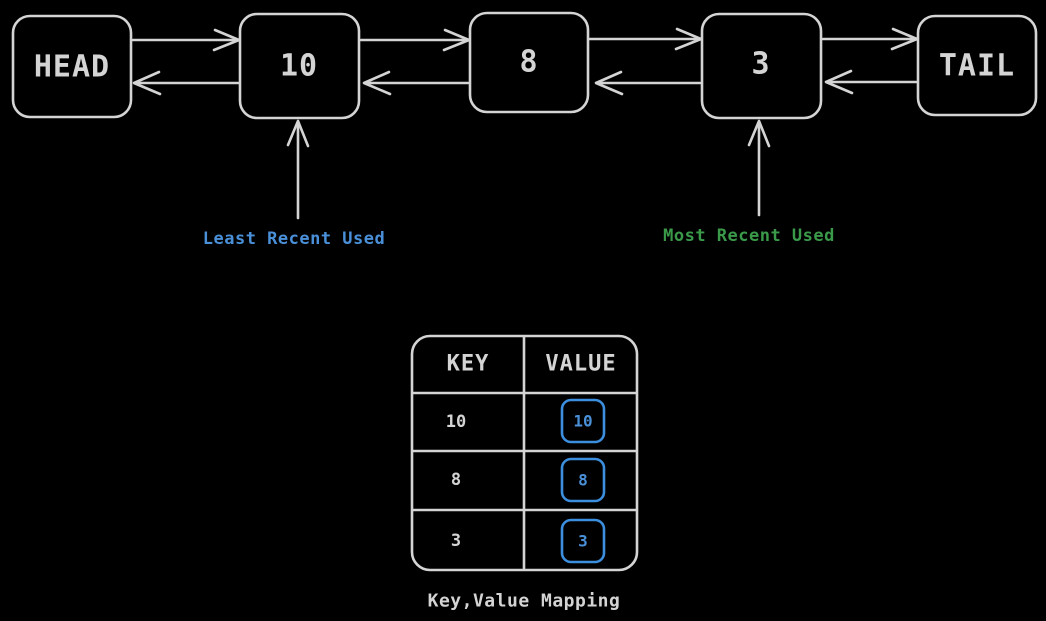 The image size is (1046, 621). What do you see at coordinates (456, 480) in the screenshot?
I see `table-cell-key-1: 8` at bounding box center [456, 480].